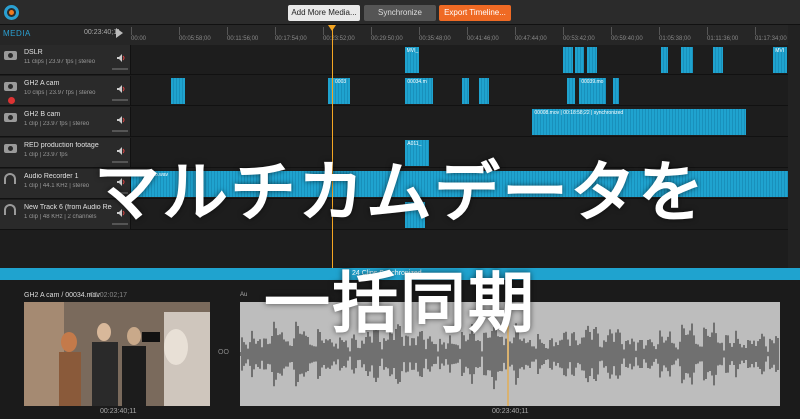 This screenshot has width=800, height=419. I want to click on media-clip: 00039.mo, so click(592, 91).